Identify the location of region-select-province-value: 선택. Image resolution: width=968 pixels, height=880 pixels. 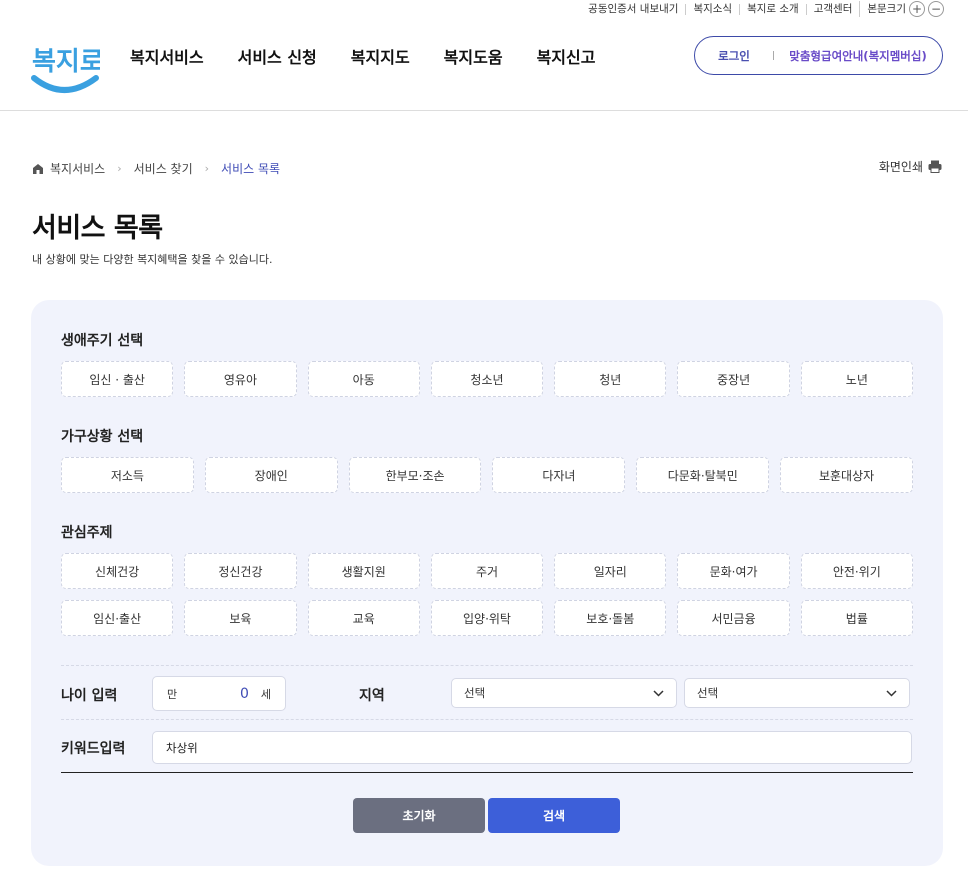
(475, 693).